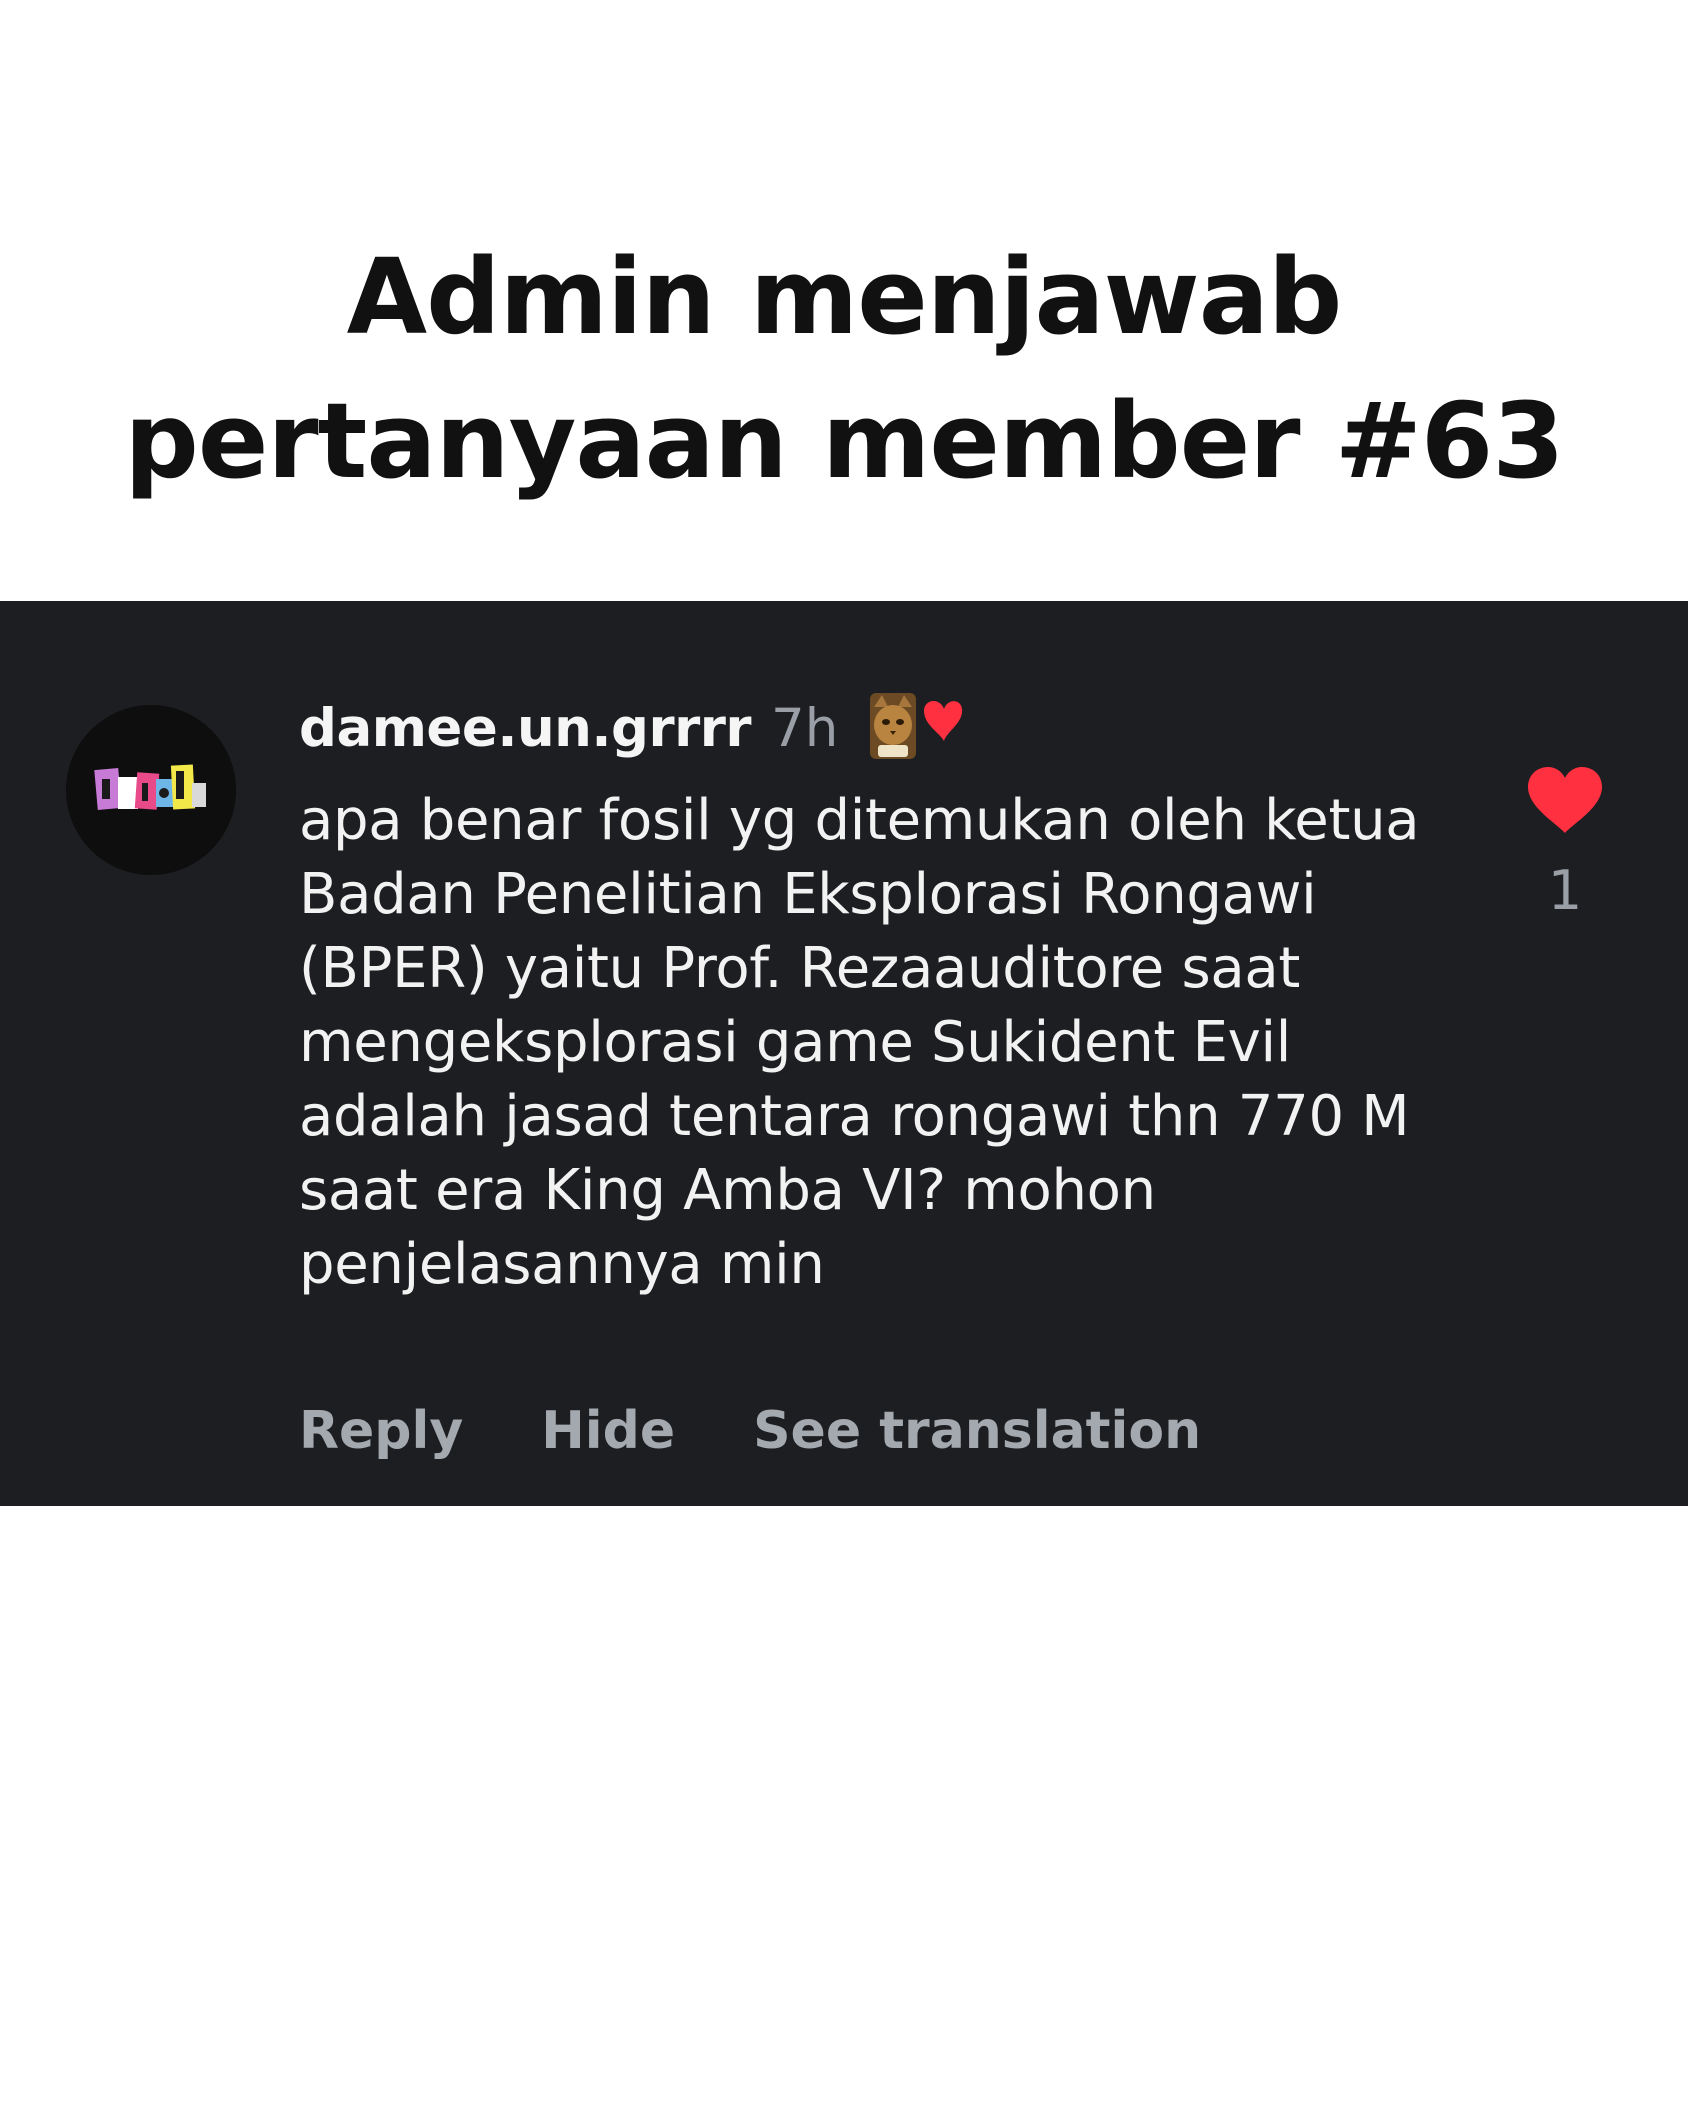 This screenshot has width=1688, height=2108. I want to click on reply-button: Reply, so click(381, 1431).